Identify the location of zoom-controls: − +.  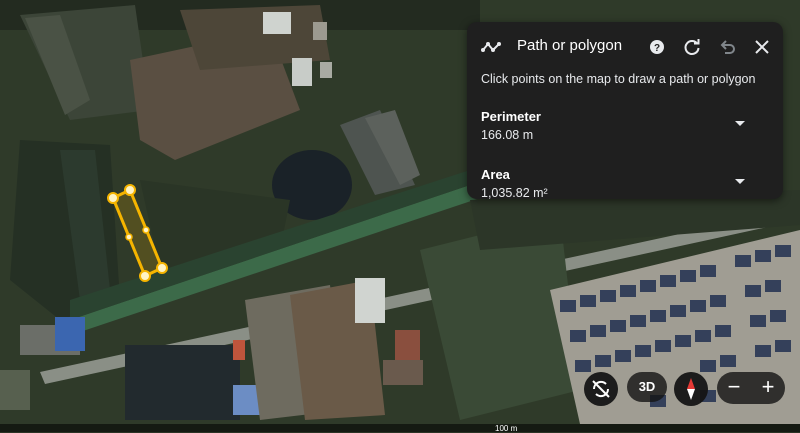
(751, 388).